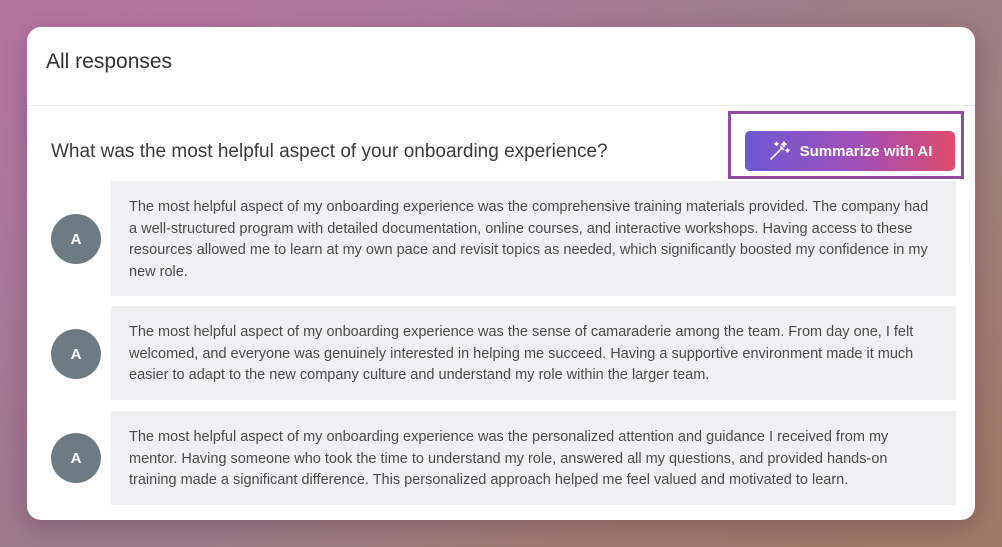  What do you see at coordinates (779, 151) in the screenshot?
I see `magic-wand-icon` at bounding box center [779, 151].